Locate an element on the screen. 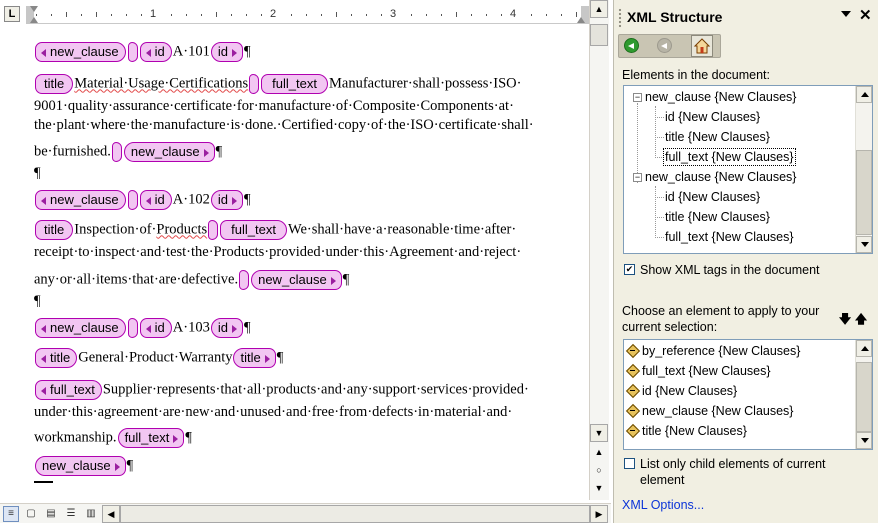  document-horizontal-scrollbar: ≡ ▢ ▤ ☰ ▥ ◀ ▶ is located at coordinates (305, 513).